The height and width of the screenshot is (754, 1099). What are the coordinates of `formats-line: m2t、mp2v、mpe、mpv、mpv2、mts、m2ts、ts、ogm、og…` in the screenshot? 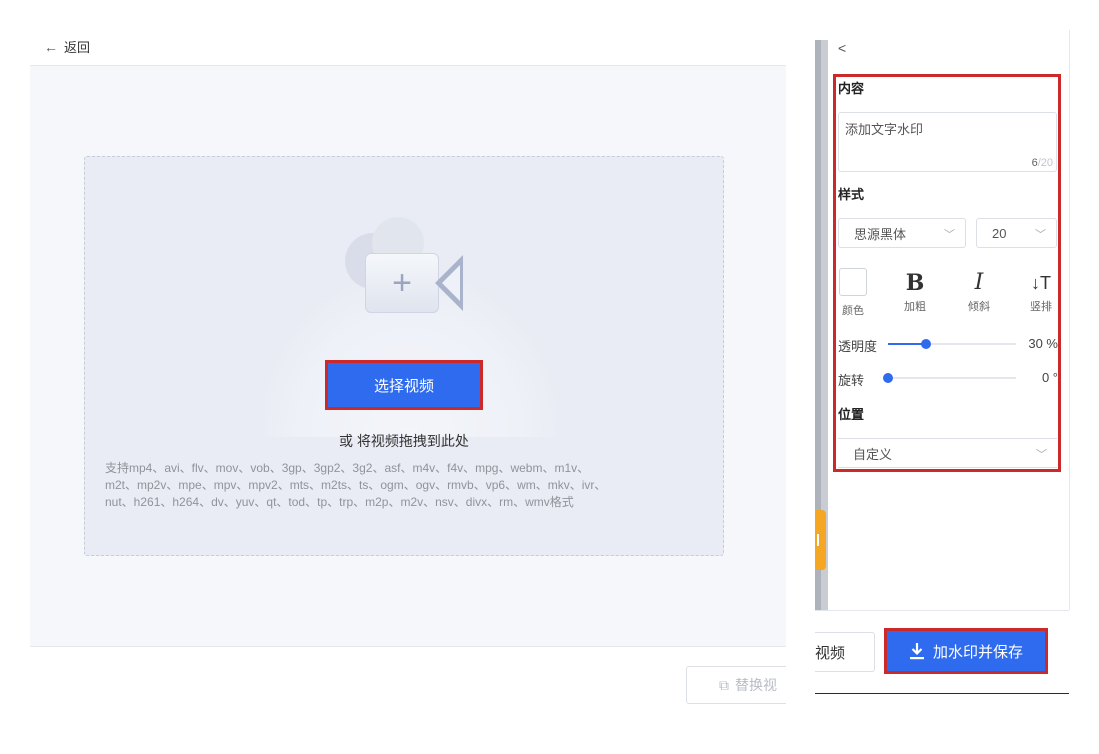 It's located at (356, 485).